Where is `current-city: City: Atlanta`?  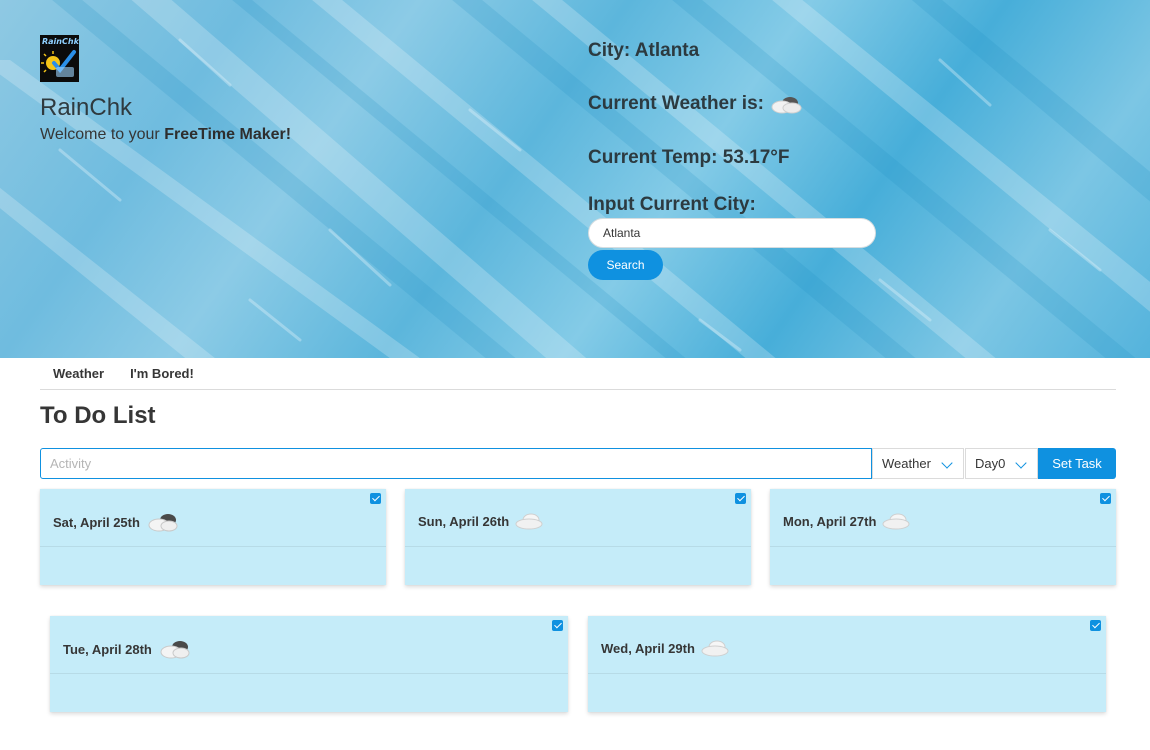 current-city: City: Atlanta is located at coordinates (644, 50).